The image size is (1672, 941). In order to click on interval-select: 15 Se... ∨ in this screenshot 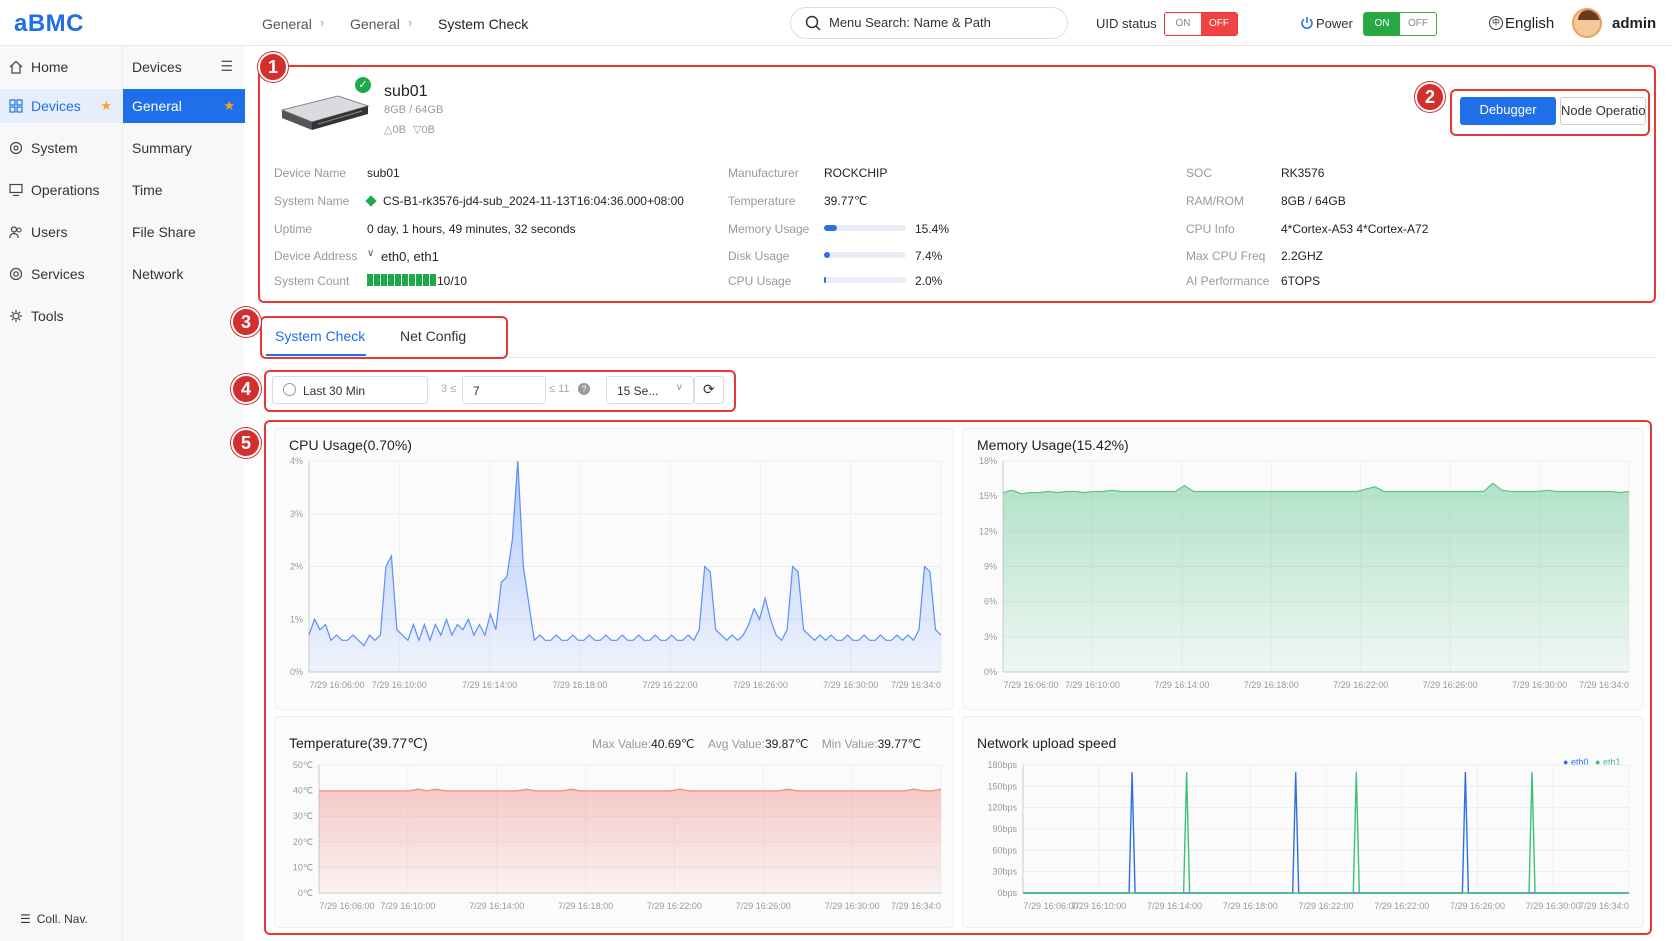, I will do `click(650, 390)`.